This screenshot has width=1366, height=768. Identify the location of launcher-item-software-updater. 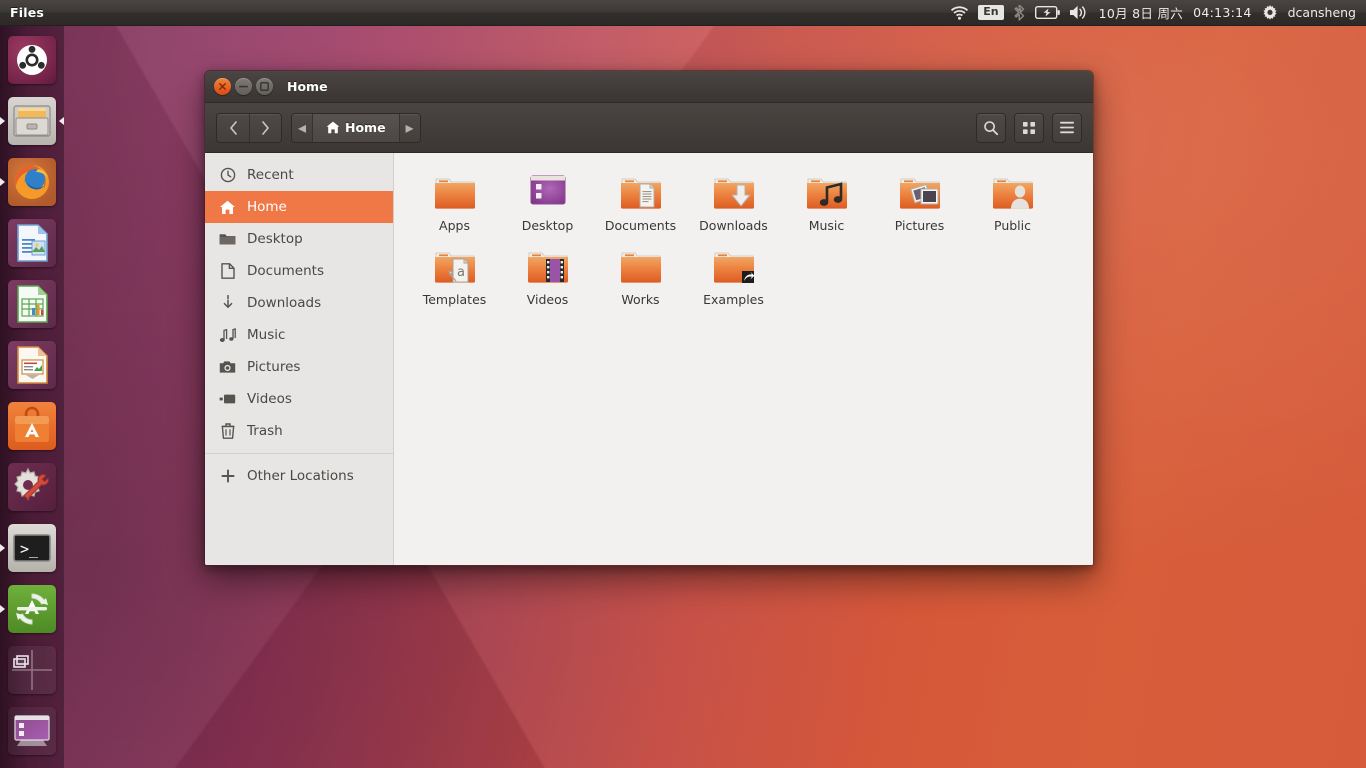
(32, 608).